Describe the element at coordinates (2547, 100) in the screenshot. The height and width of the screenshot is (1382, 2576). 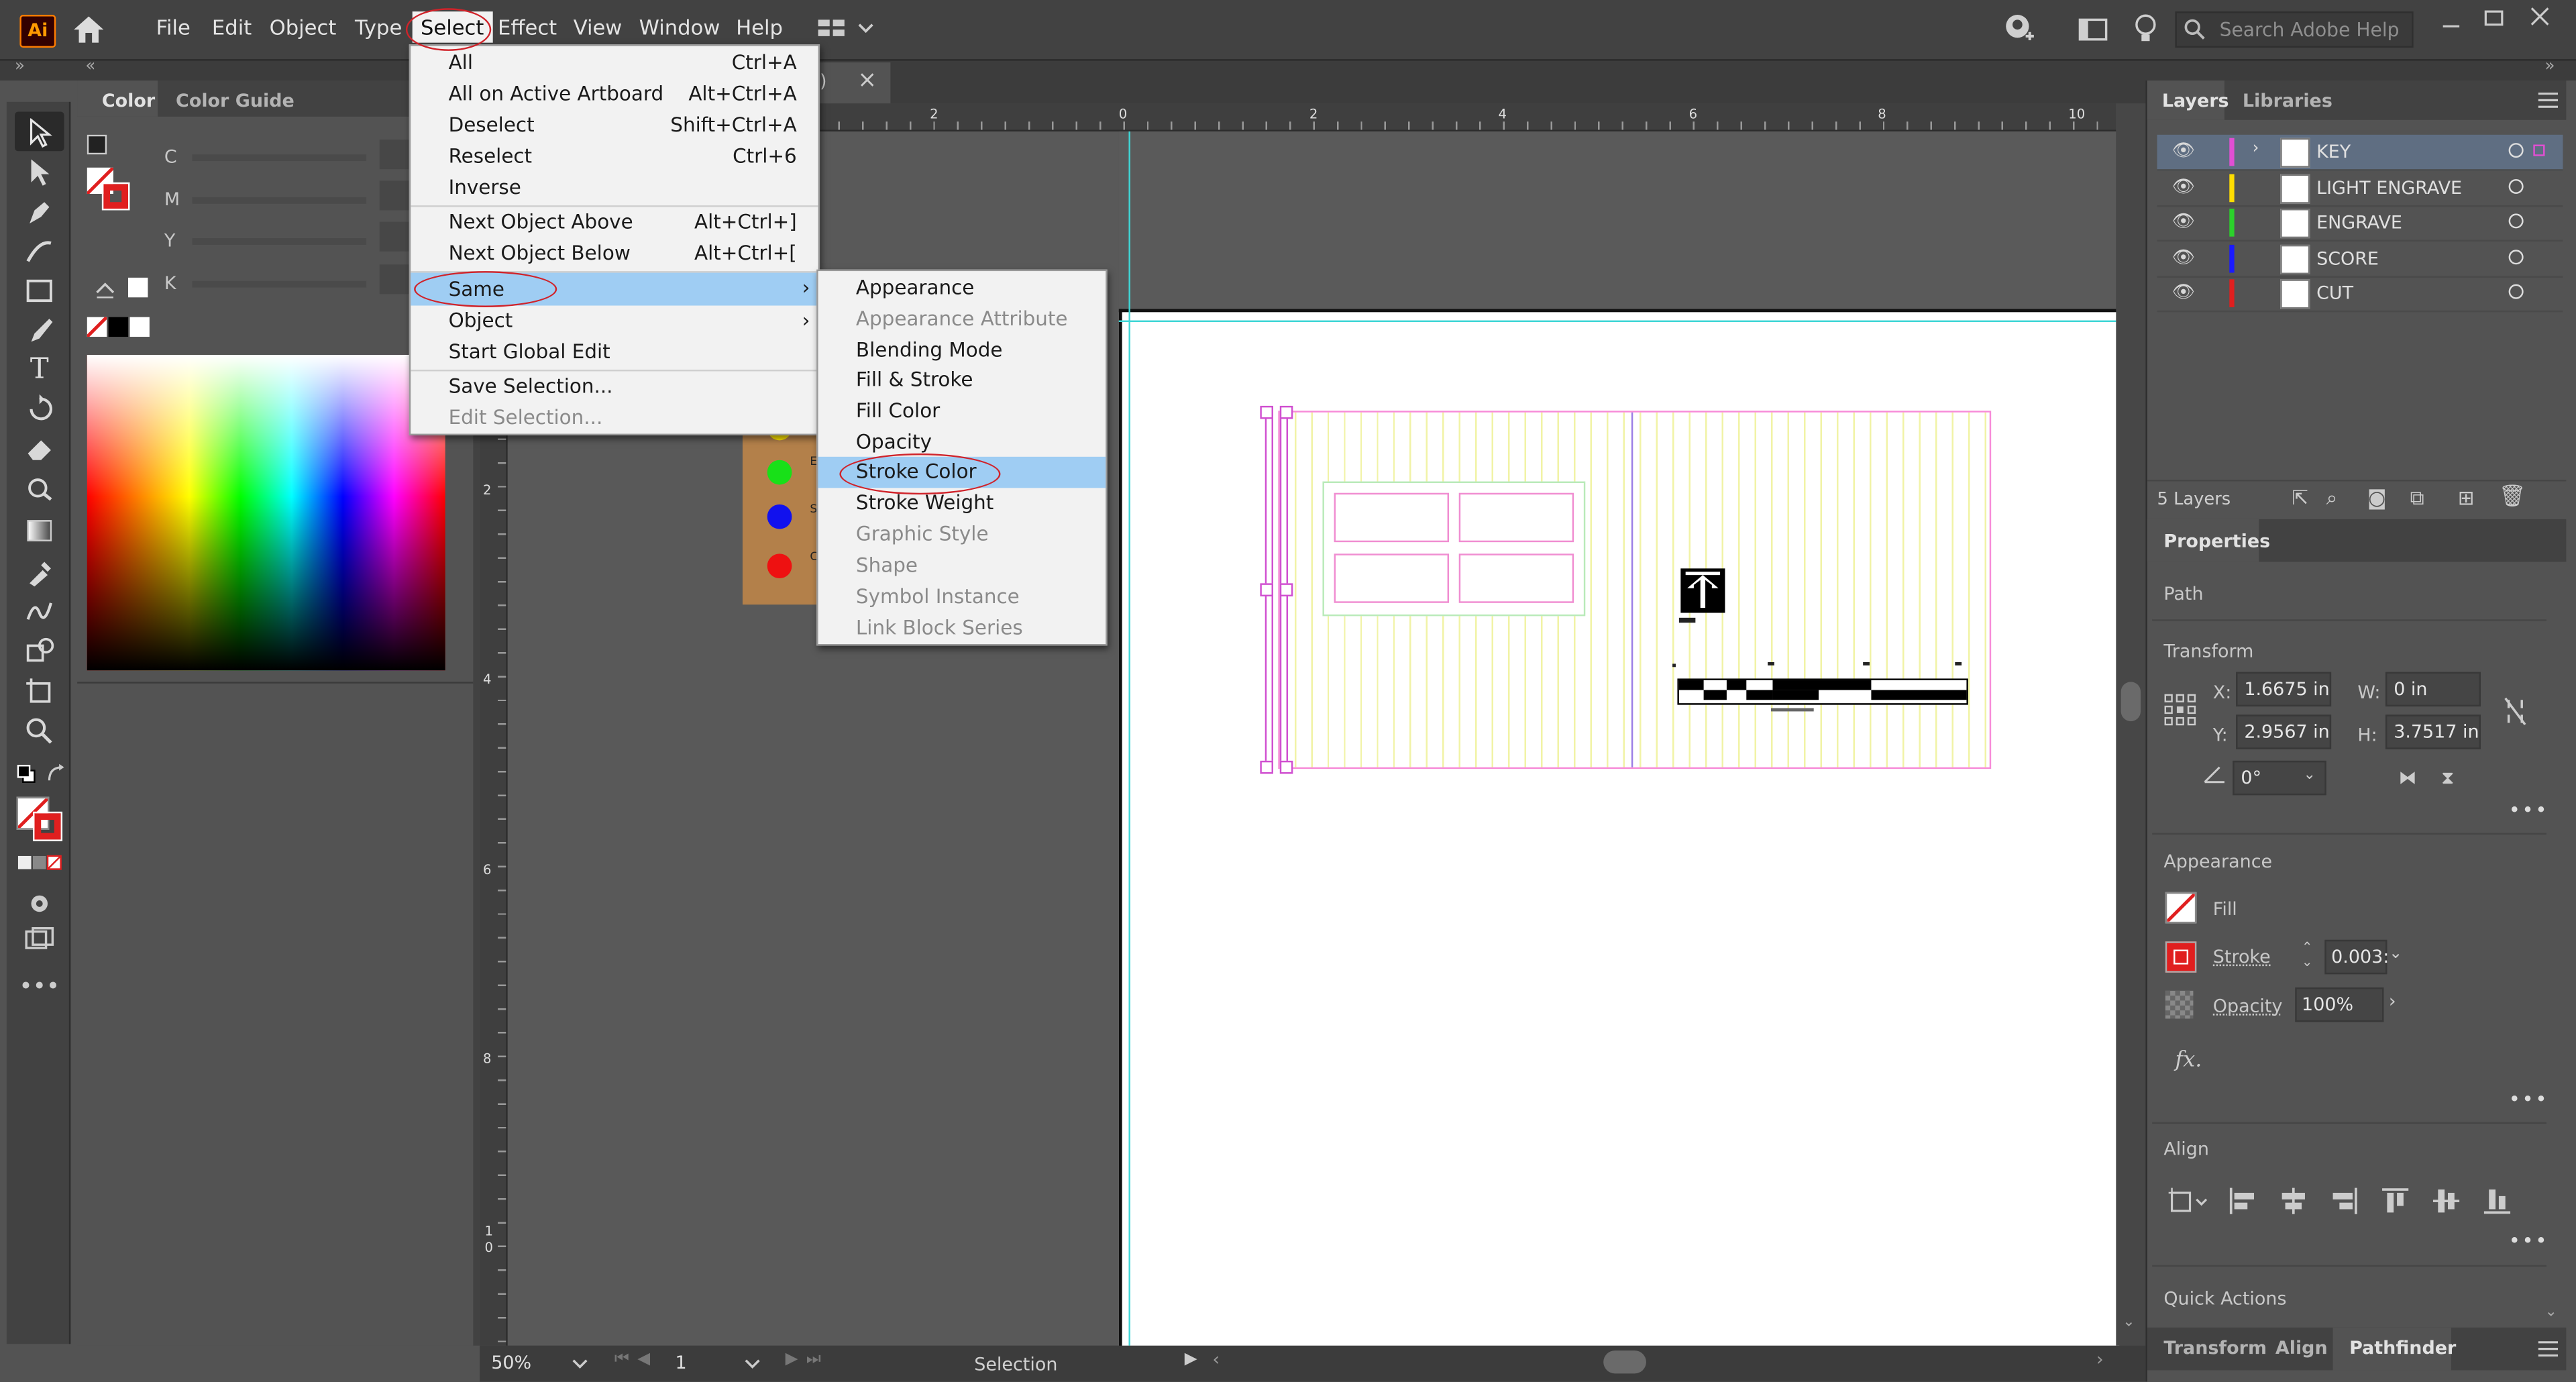
I see `layers-panel-menu-icon` at that location.